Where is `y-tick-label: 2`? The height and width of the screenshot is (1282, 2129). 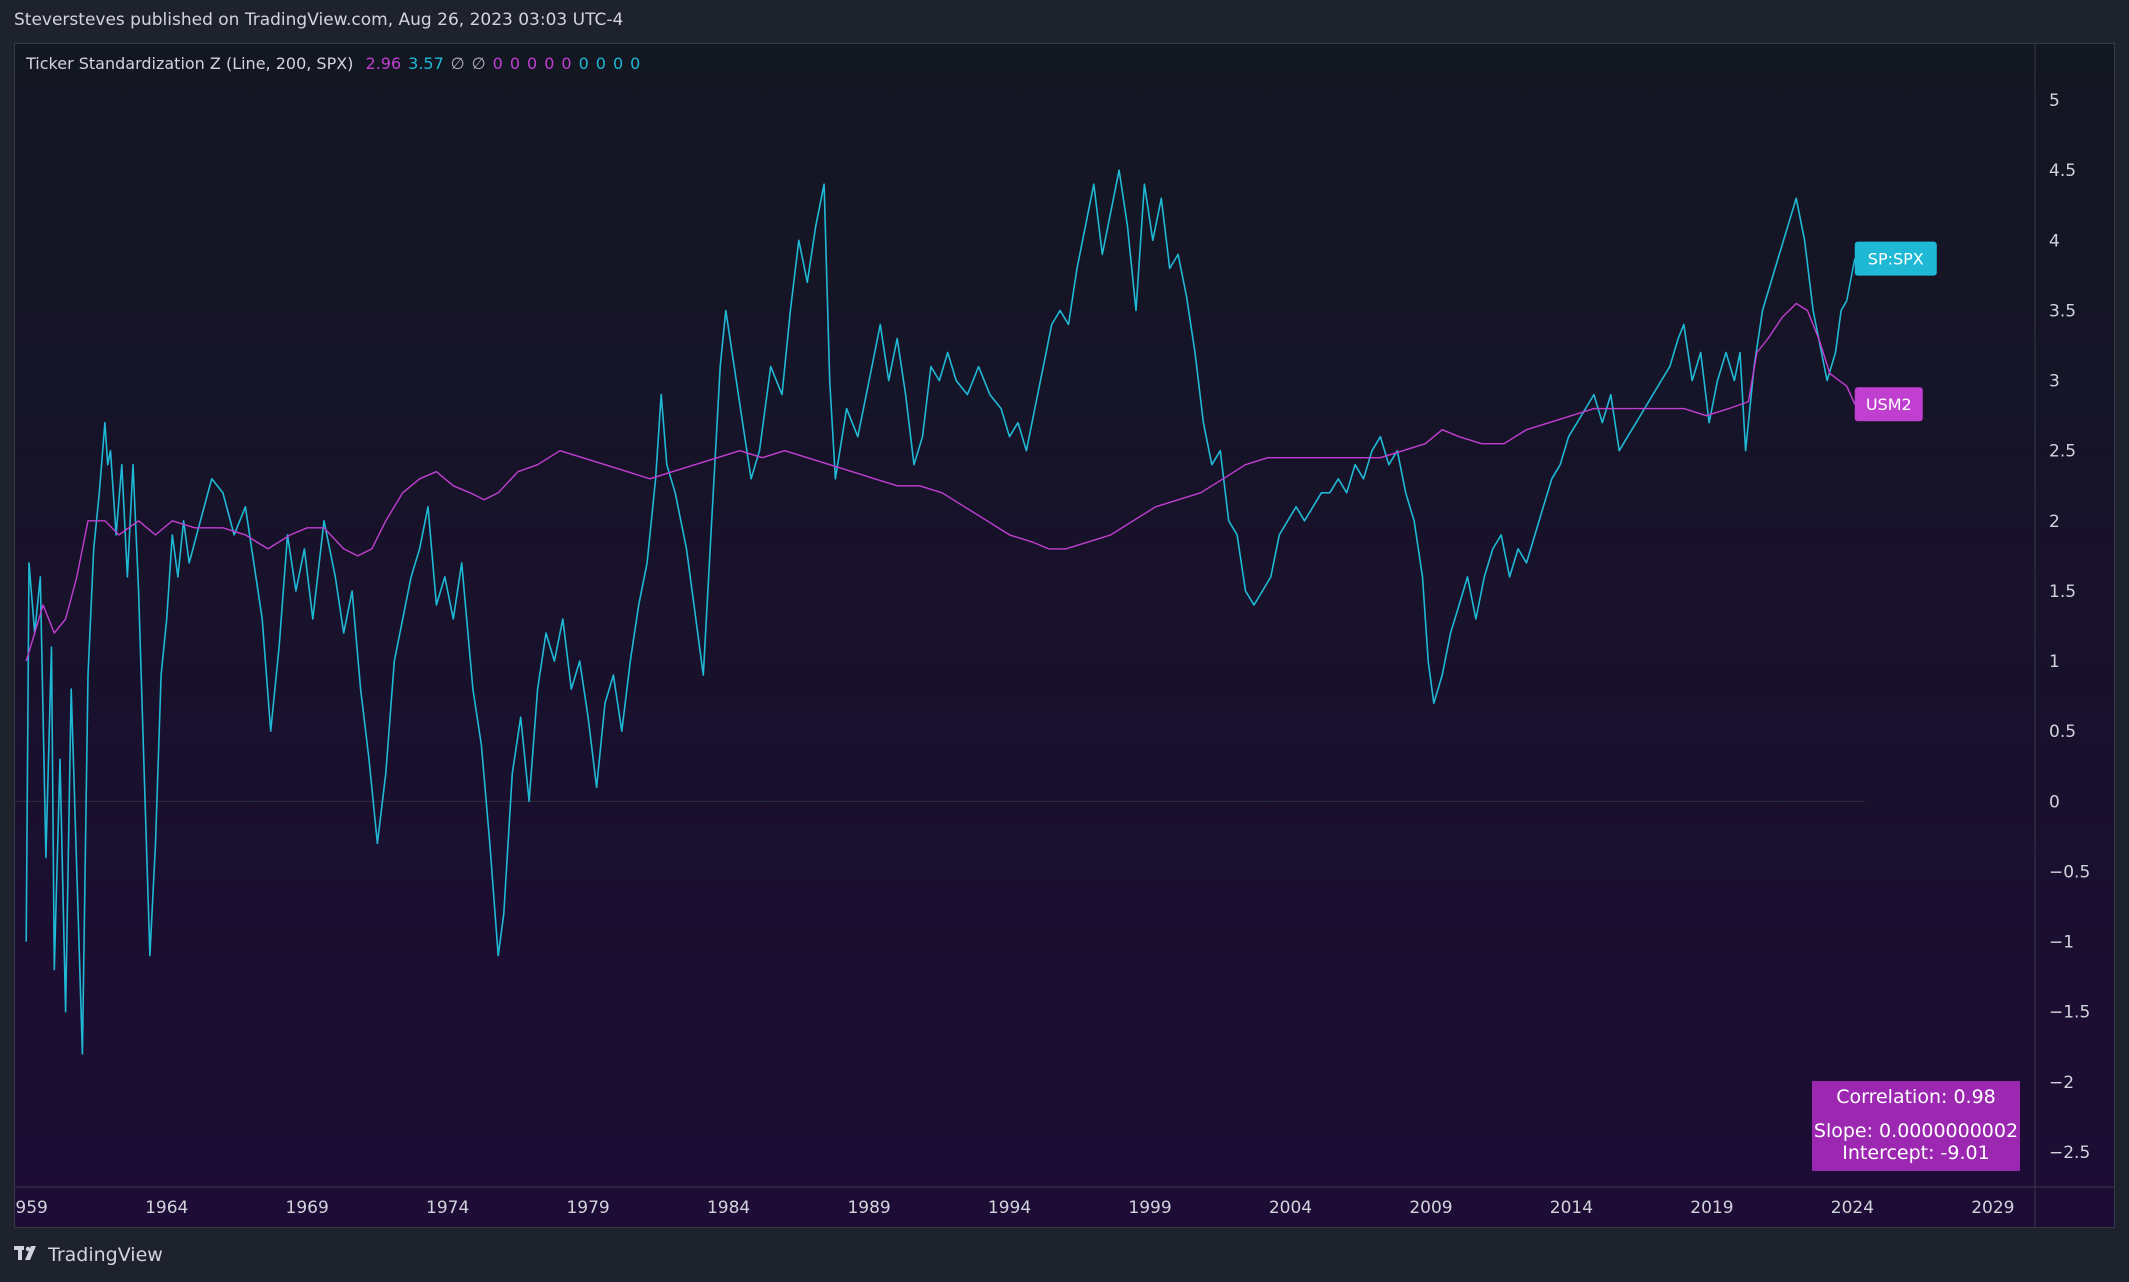
y-tick-label: 2 is located at coordinates (2054, 522).